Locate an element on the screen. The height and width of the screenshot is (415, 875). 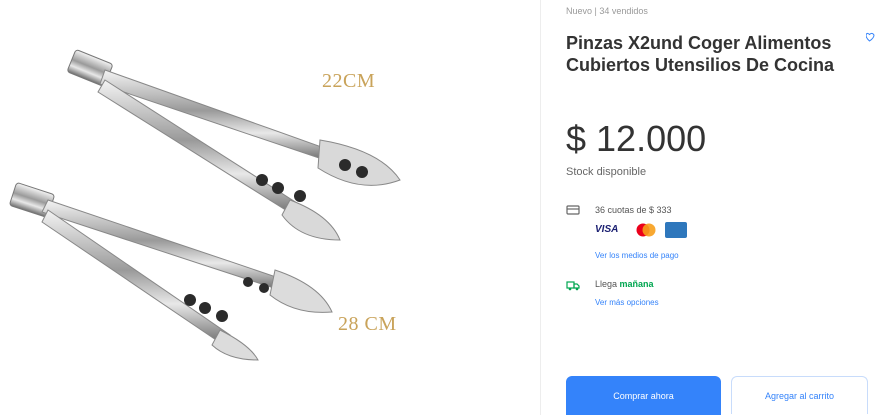
size-label-22cm: 22CM is located at coordinates (349, 81).